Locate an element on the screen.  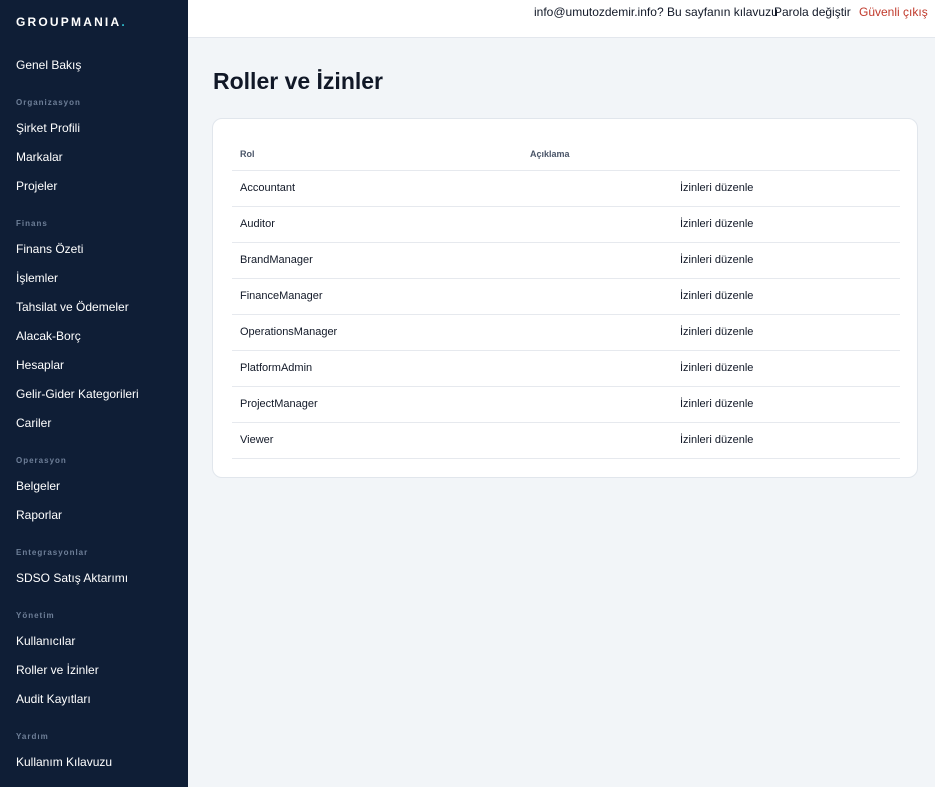
sidebar-section-yonetim: Yönetim is located at coordinates (35, 615).